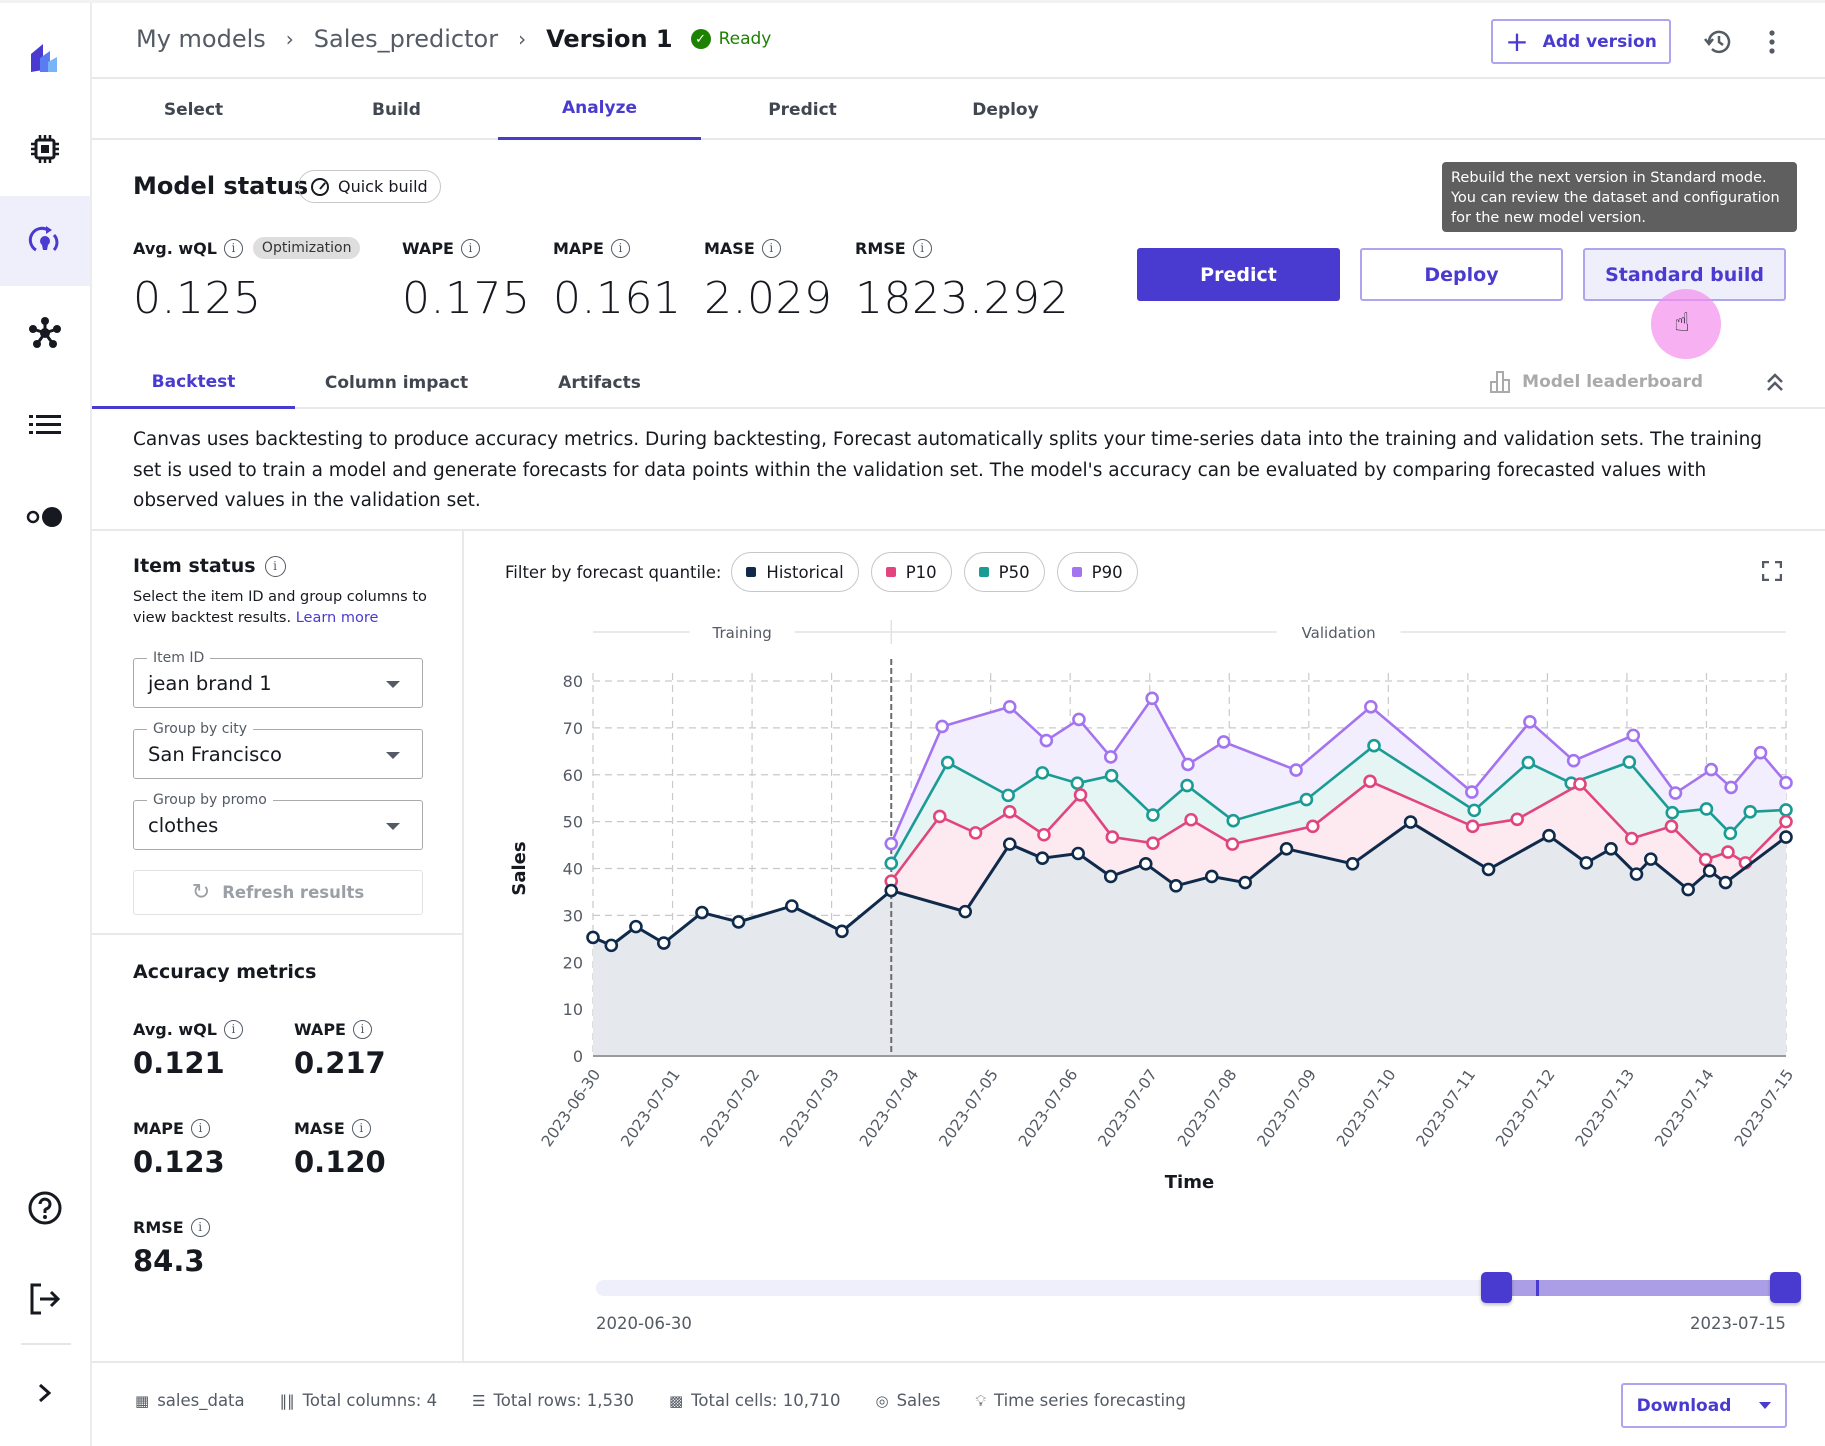  I want to click on download-button: Download, so click(1704, 1405).